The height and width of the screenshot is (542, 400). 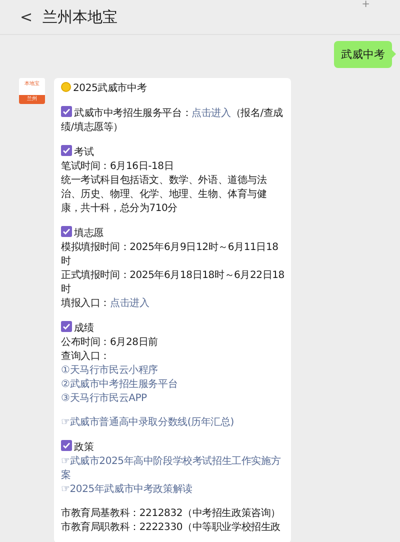 I want to click on circle-icon, so click(x=66, y=87).